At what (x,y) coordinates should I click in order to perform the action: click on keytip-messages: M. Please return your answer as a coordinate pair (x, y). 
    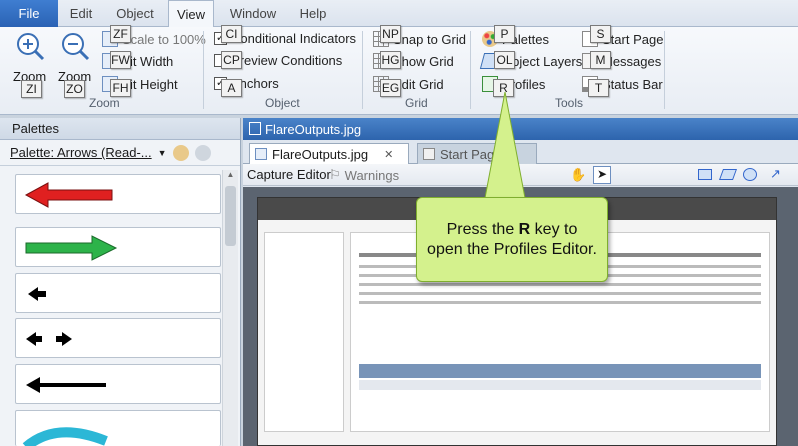
    Looking at the image, I should click on (600, 60).